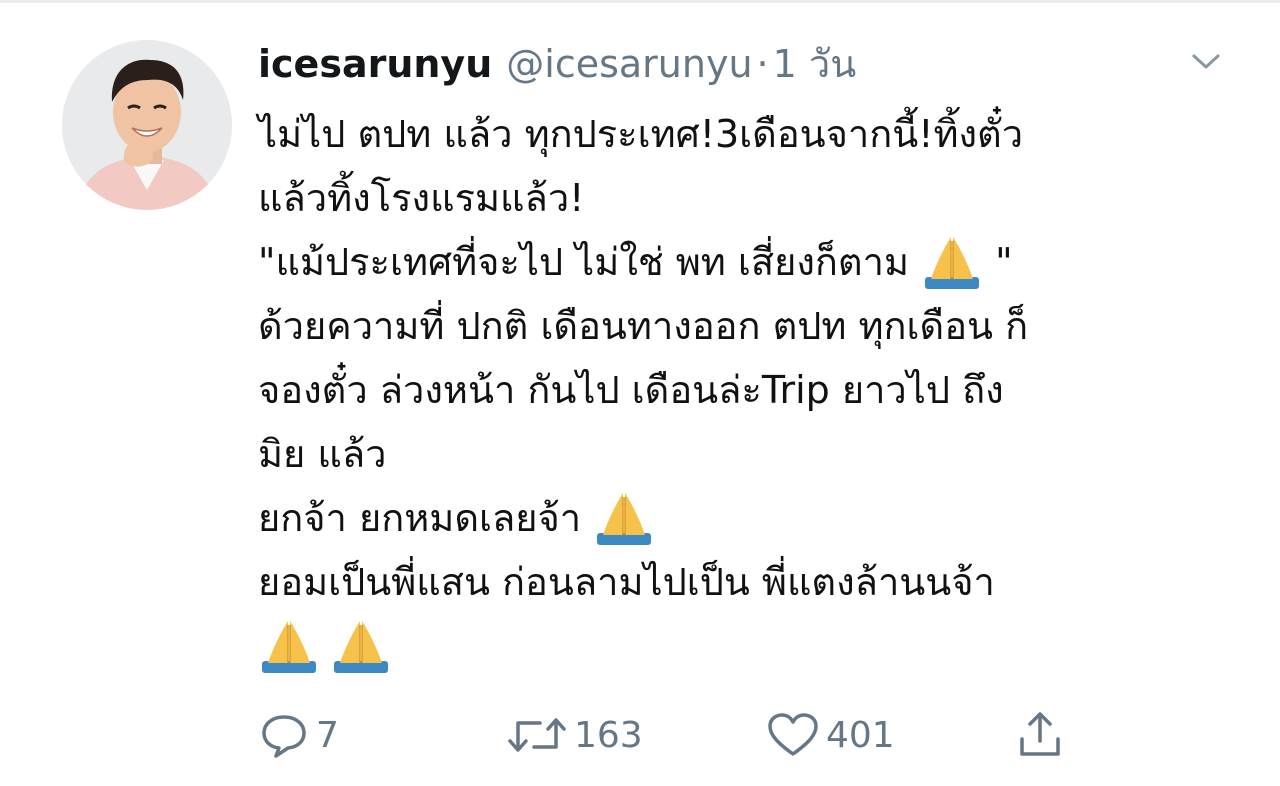 Image resolution: width=1280 pixels, height=786 pixels. What do you see at coordinates (738, 735) in the screenshot?
I see `tweet-actions: 7 163 401` at bounding box center [738, 735].